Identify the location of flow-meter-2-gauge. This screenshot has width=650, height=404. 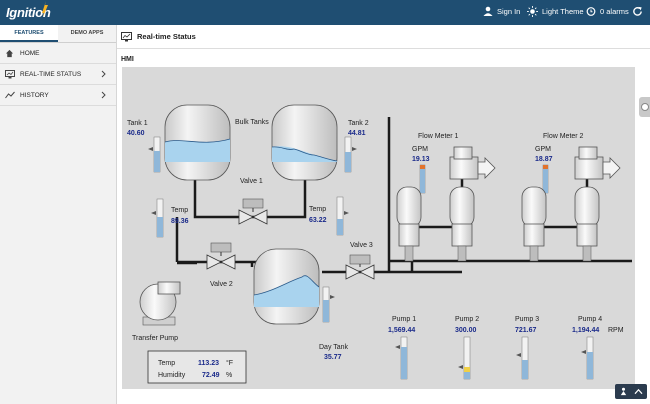
(545, 179).